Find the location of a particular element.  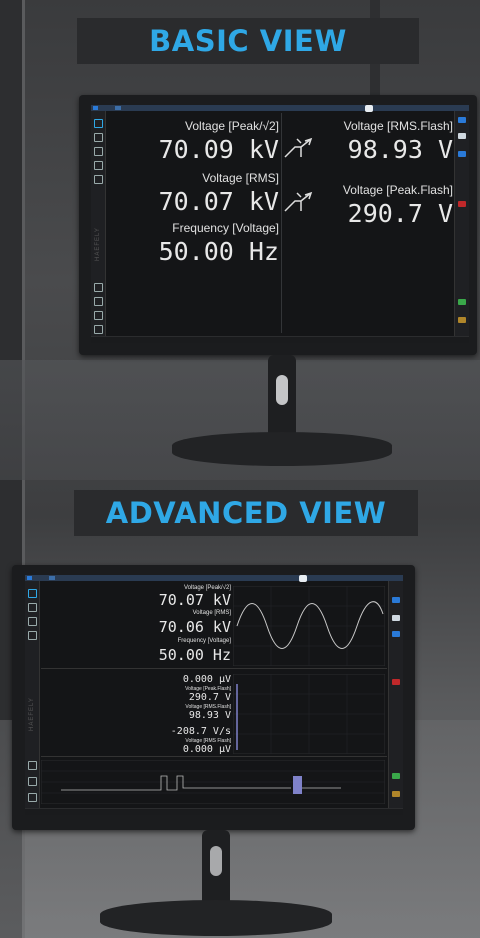

panel-divider is located at coordinates (281, 223).